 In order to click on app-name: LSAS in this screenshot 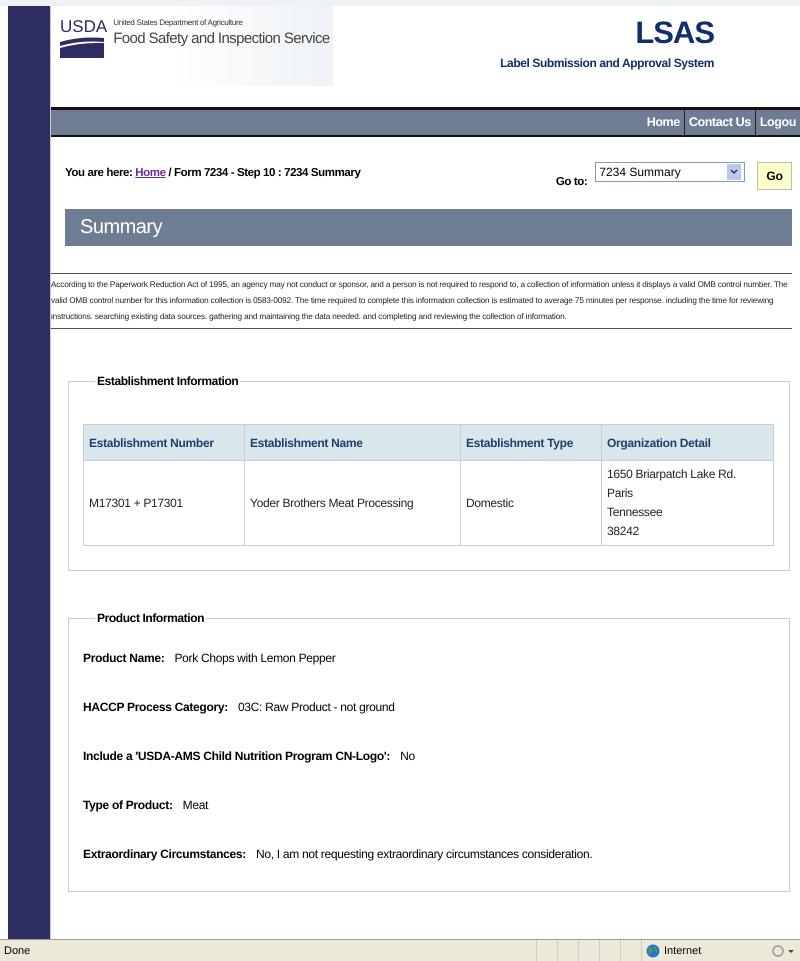, I will do `click(674, 33)`.